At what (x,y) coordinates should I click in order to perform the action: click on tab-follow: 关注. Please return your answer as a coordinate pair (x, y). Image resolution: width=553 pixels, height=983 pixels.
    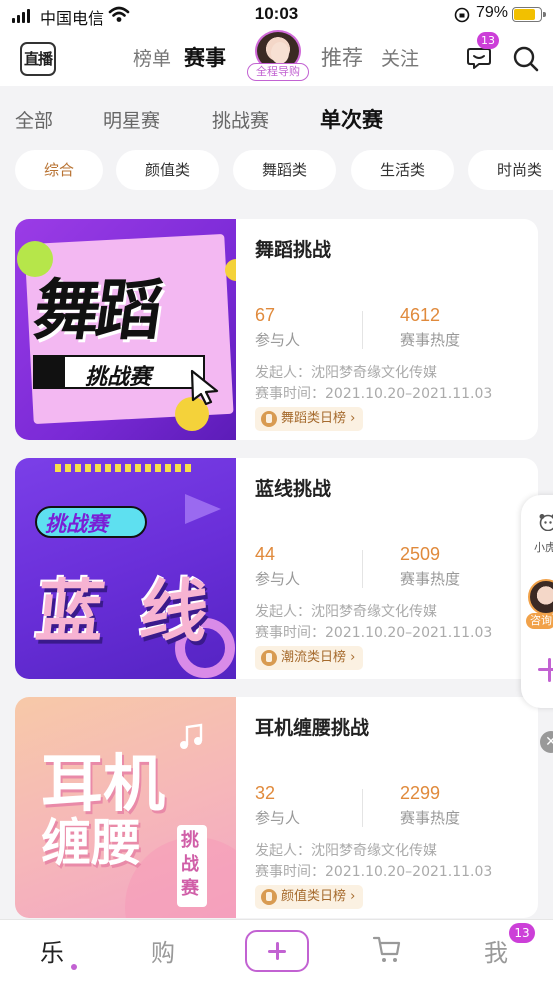
    Looking at the image, I should click on (400, 57).